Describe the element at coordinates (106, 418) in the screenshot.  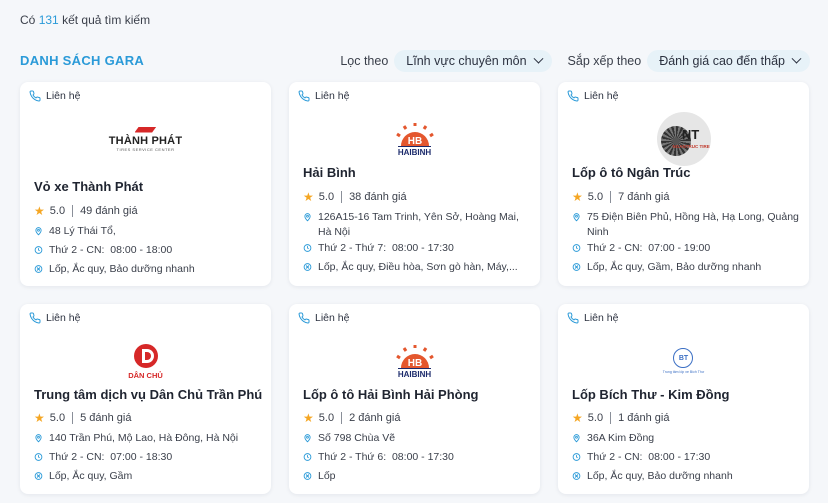
I see `review-count: 5 đánh giá` at that location.